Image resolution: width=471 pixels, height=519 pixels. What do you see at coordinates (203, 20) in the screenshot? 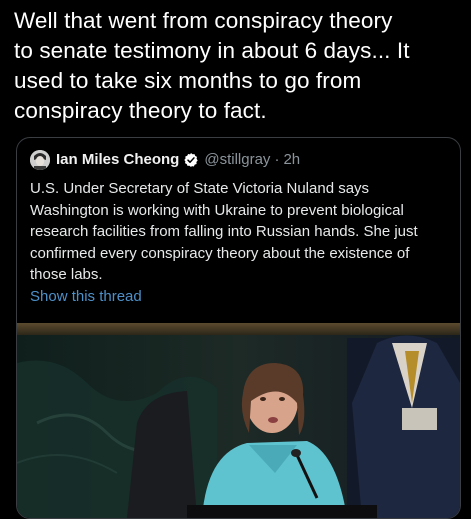
I see `tweet-text-line: Well that went from conspiracy theory` at bounding box center [203, 20].